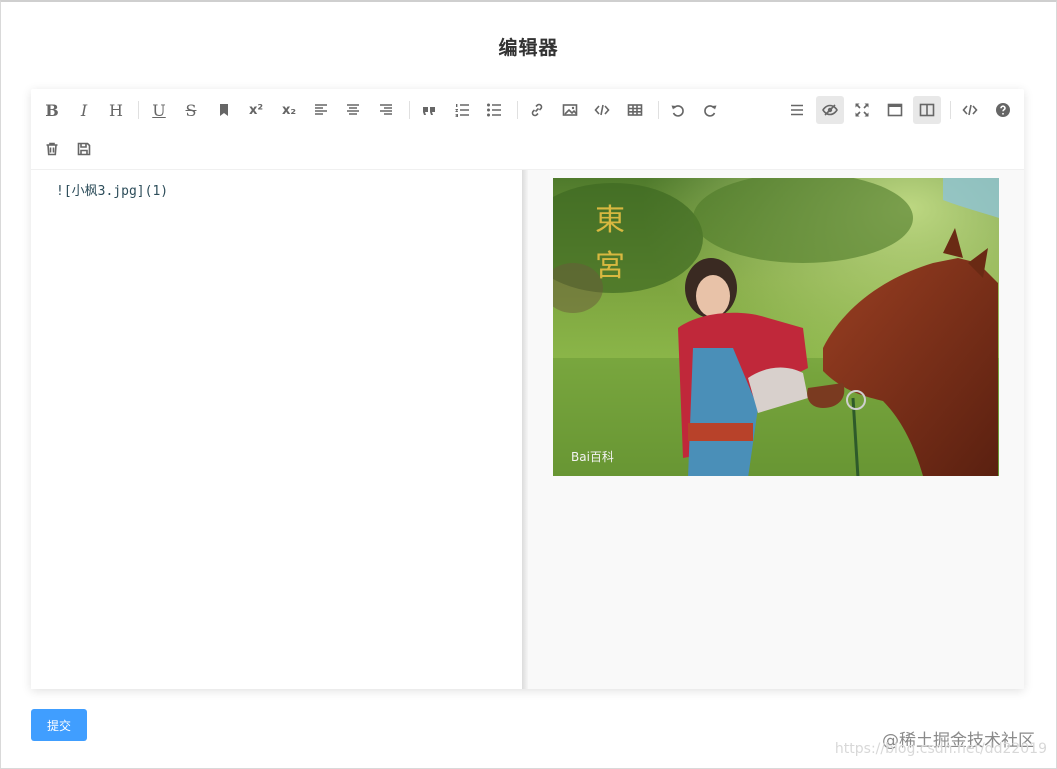 The width and height of the screenshot is (1057, 769). I want to click on window-icon, so click(895, 110).